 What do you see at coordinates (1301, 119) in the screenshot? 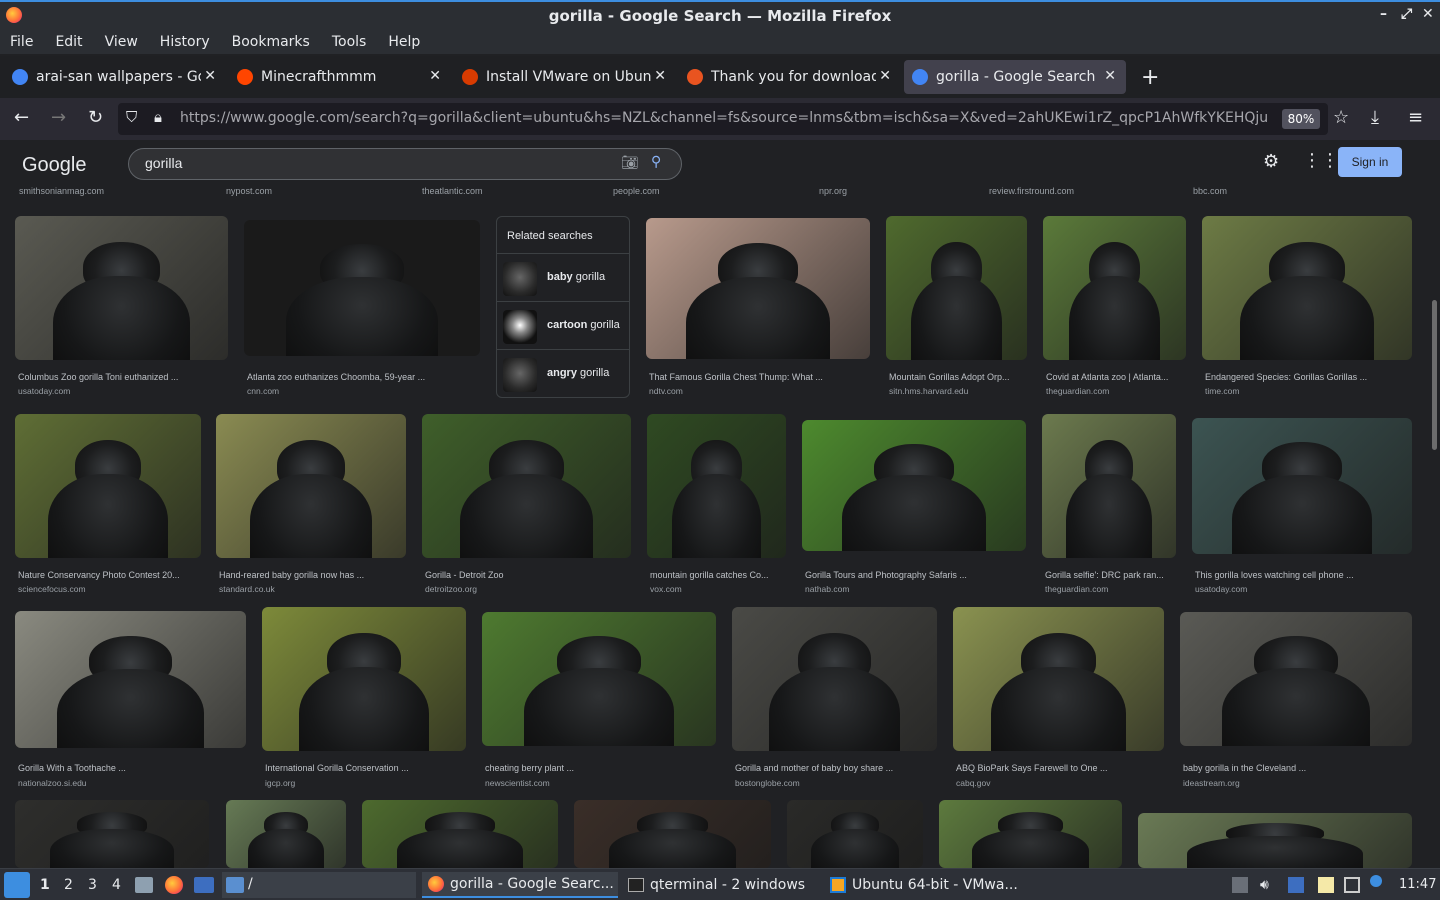
I see `zoom-level-badge: 80%` at bounding box center [1301, 119].